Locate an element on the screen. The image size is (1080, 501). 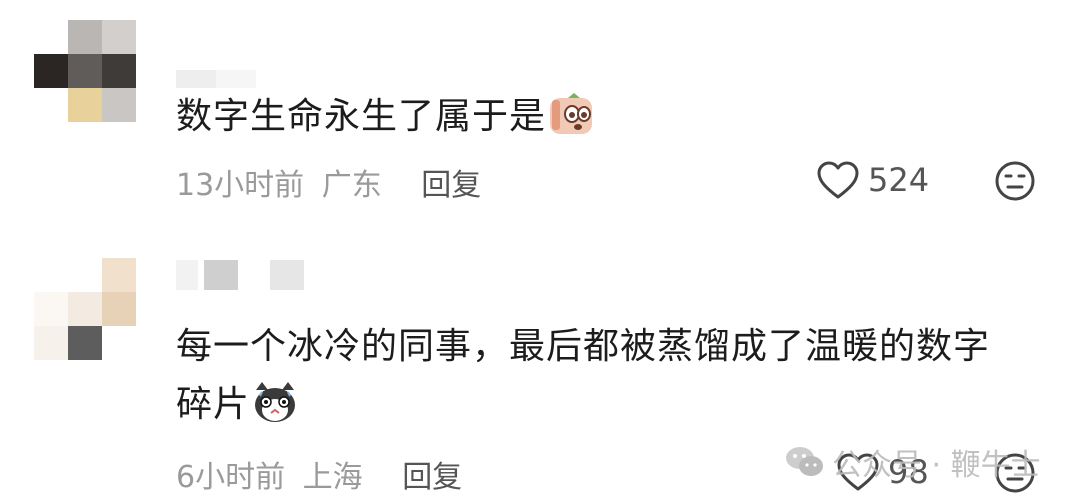
comment-meta-2: 6小时前 上海 回复 is located at coordinates (323, 474).